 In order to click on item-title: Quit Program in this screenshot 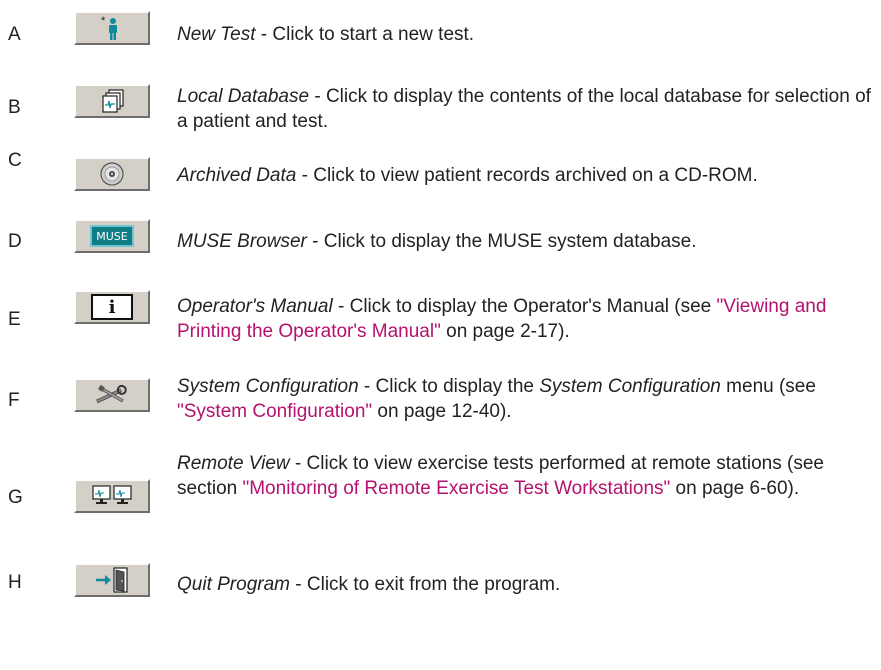, I will do `click(233, 584)`.